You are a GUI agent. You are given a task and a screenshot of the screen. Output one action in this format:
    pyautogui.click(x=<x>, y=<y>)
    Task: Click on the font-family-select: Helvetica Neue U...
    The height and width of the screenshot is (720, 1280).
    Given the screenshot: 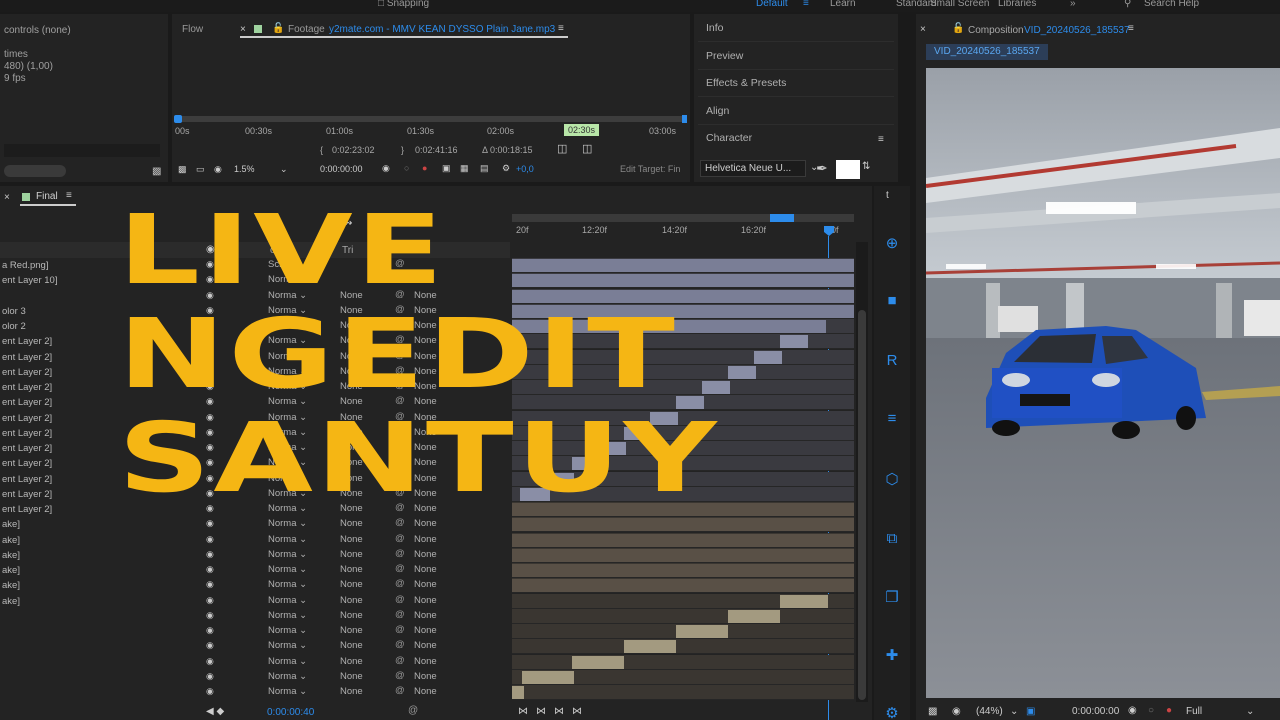 What is the action you would take?
    pyautogui.click(x=753, y=168)
    